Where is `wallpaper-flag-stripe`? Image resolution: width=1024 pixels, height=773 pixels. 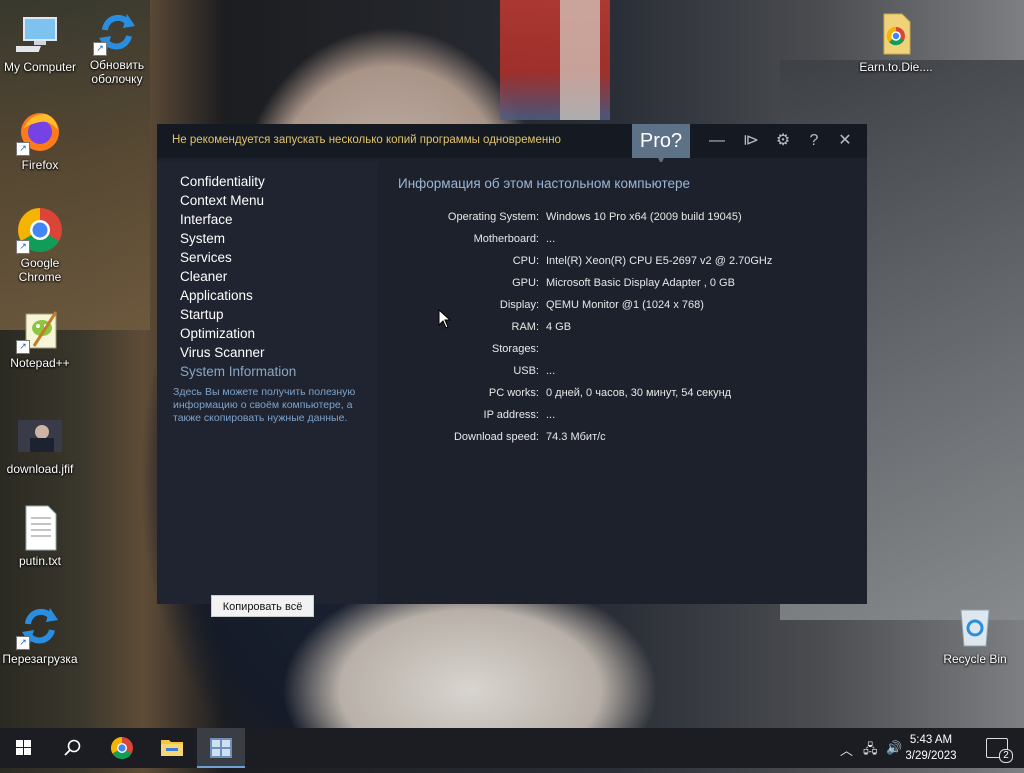 wallpaper-flag-stripe is located at coordinates (580, 60).